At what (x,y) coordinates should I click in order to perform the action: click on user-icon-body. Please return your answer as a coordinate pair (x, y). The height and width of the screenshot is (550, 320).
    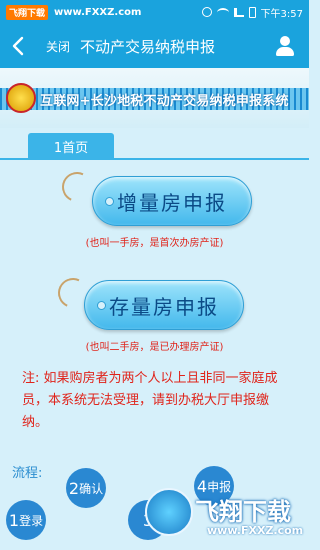
    Looking at the image, I should click on (285, 51).